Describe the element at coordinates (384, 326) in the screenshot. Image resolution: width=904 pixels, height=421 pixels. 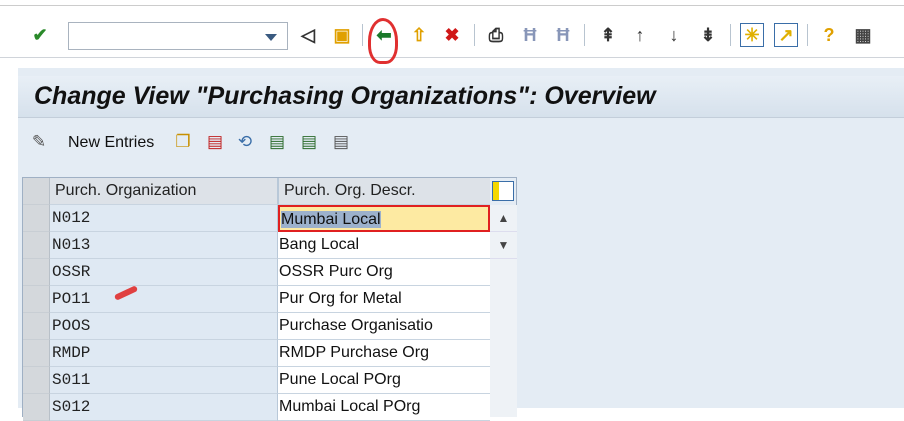
I see `descr-input: Purchase Organisatio` at that location.